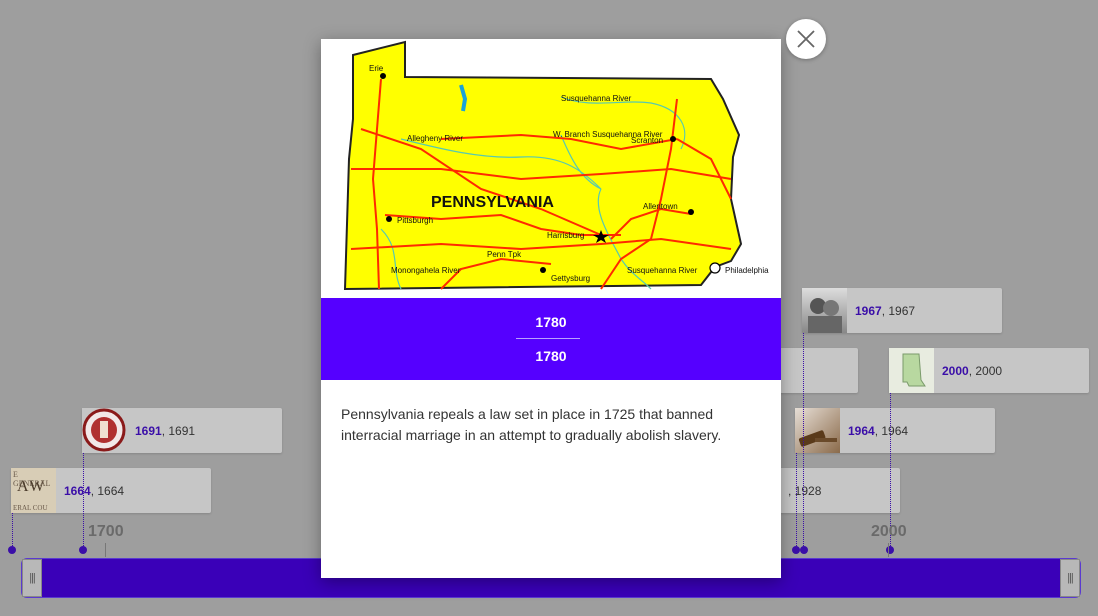 The width and height of the screenshot is (1098, 616). What do you see at coordinates (77, 491) in the screenshot?
I see `event-title: 1664` at bounding box center [77, 491].